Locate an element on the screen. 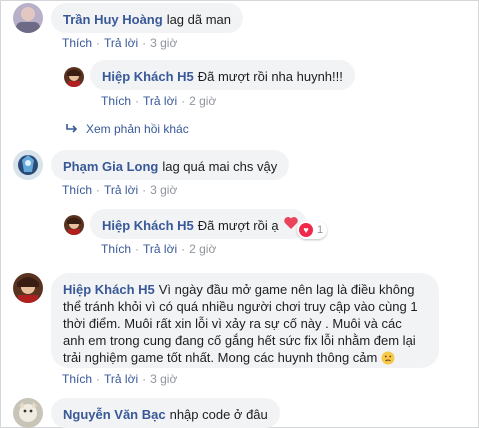 The height and width of the screenshot is (428, 479). comment-text: Đã mượt rồi nha huynh!!! is located at coordinates (270, 76).